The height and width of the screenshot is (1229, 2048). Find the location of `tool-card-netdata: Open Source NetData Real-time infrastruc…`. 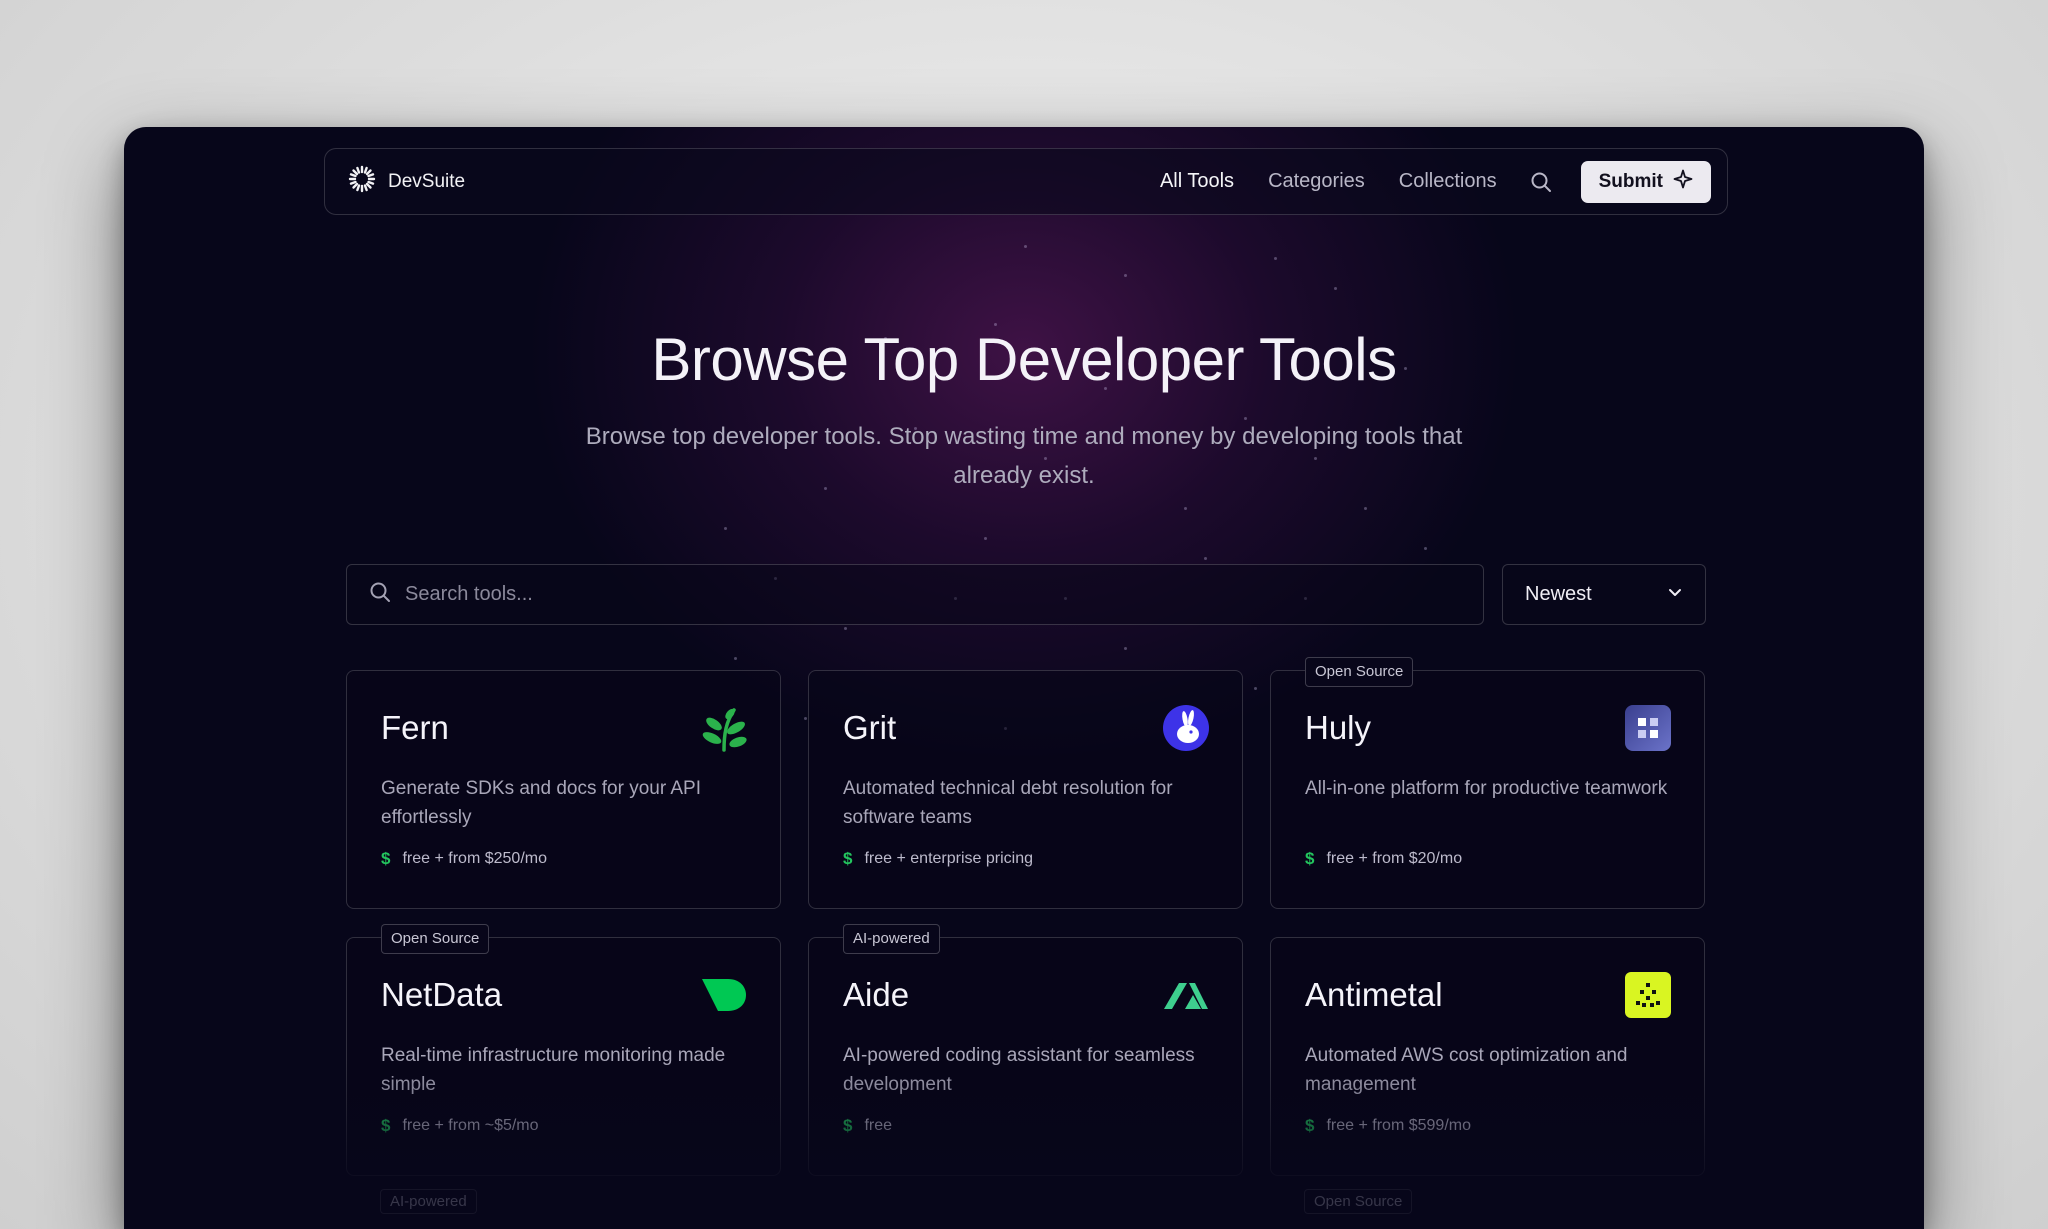

tool-card-netdata: Open Source NetData Real-time infrastruc… is located at coordinates (563, 1050).